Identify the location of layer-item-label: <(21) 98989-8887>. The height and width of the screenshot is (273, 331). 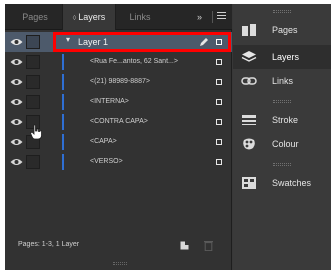
(120, 81).